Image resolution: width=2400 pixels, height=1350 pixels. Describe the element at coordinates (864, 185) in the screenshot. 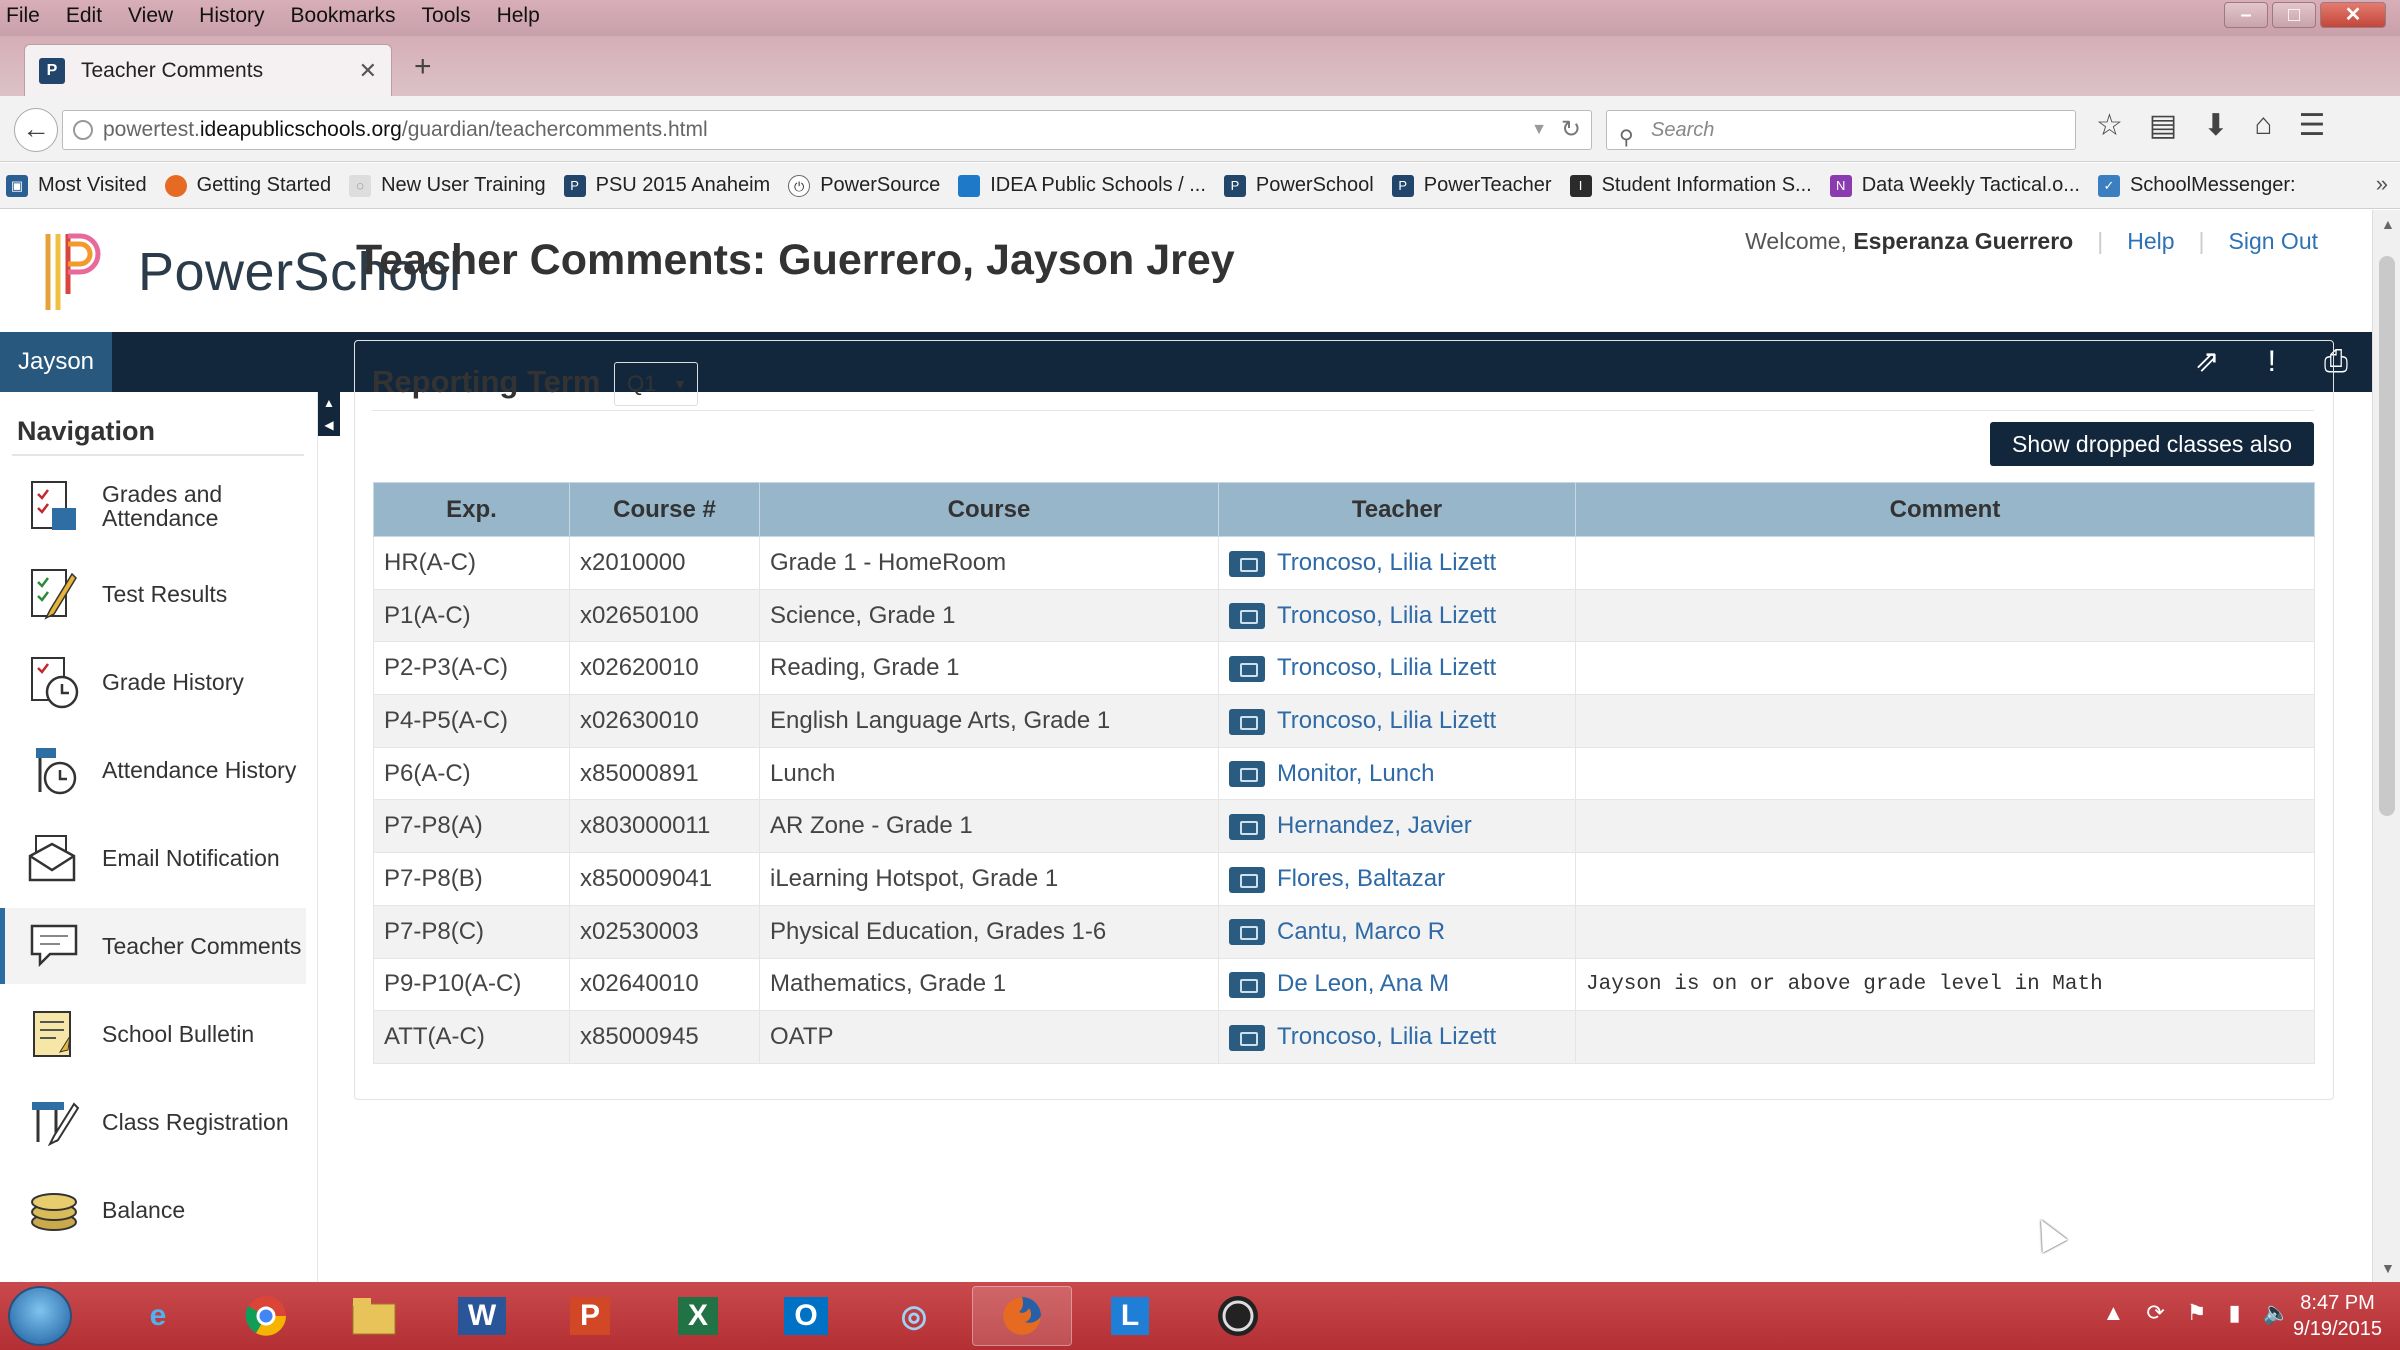

I see `bookmark-item: ⏻ PowerSource` at that location.